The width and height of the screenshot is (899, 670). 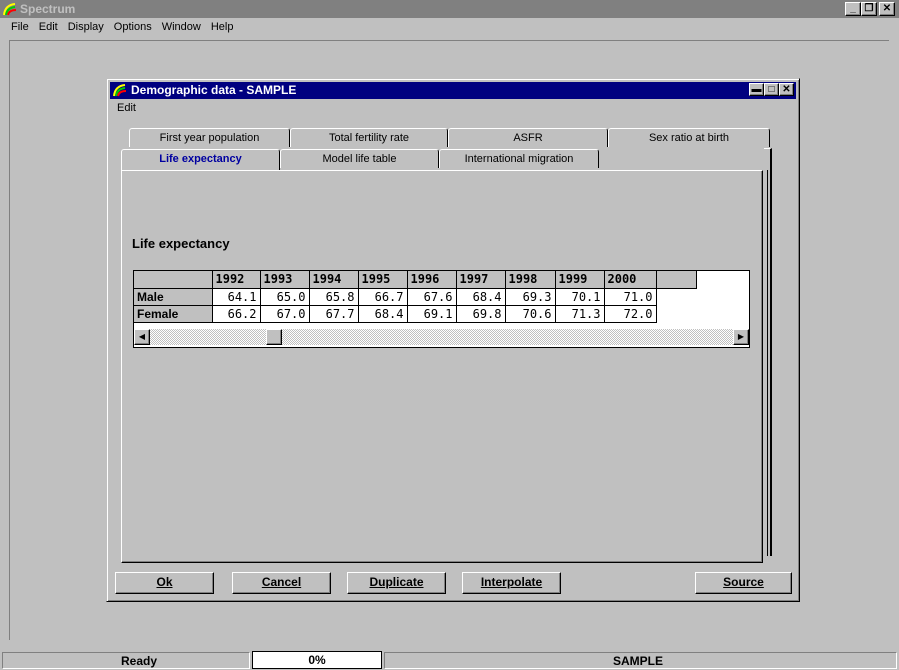 What do you see at coordinates (519, 158) in the screenshot?
I see `tab-international-migration: International migration` at bounding box center [519, 158].